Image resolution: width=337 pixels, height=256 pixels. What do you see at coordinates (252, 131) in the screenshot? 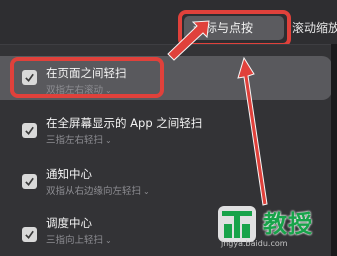
I see `arrow-to-tab-icon` at bounding box center [252, 131].